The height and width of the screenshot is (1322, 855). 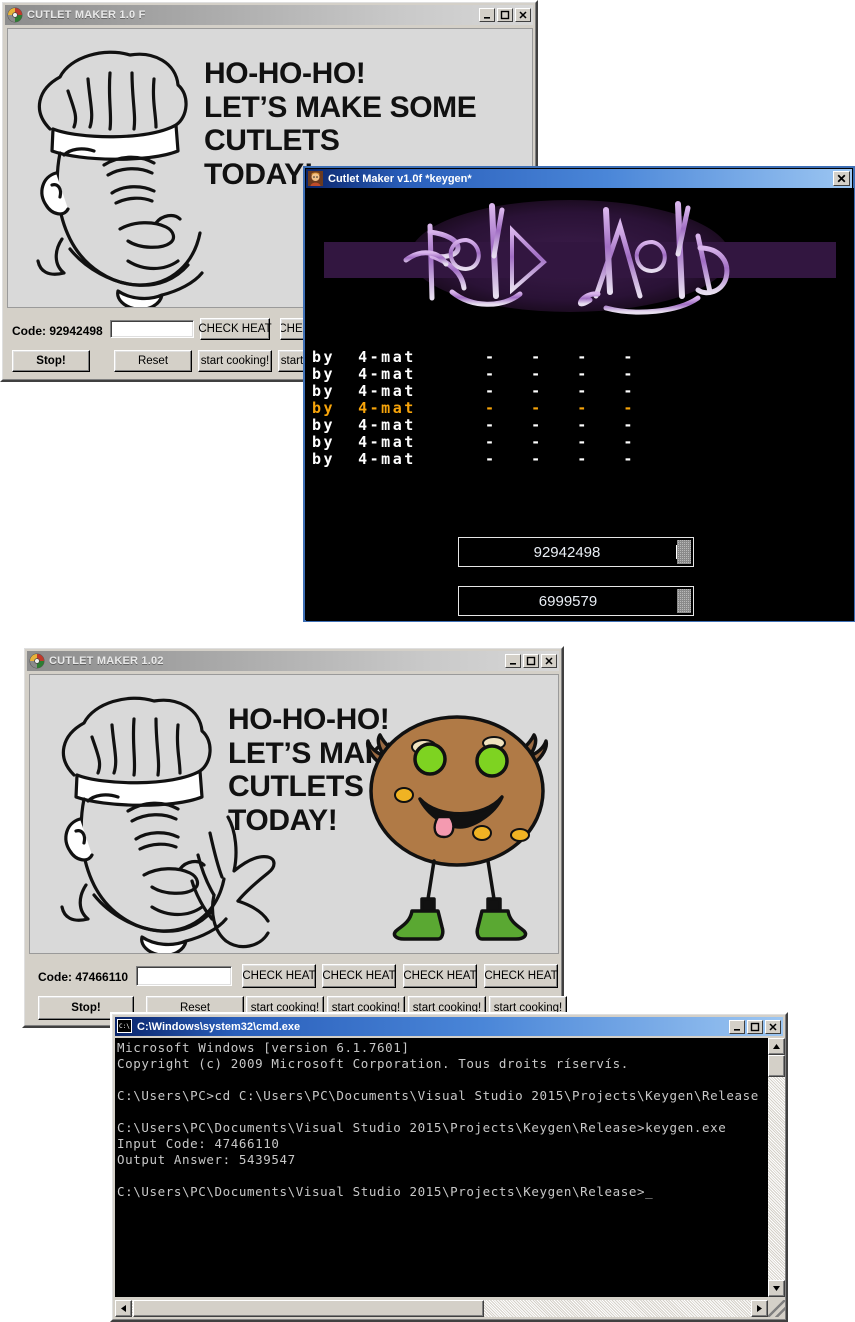 I want to click on keygen-input-code-field: 92942498, so click(x=576, y=552).